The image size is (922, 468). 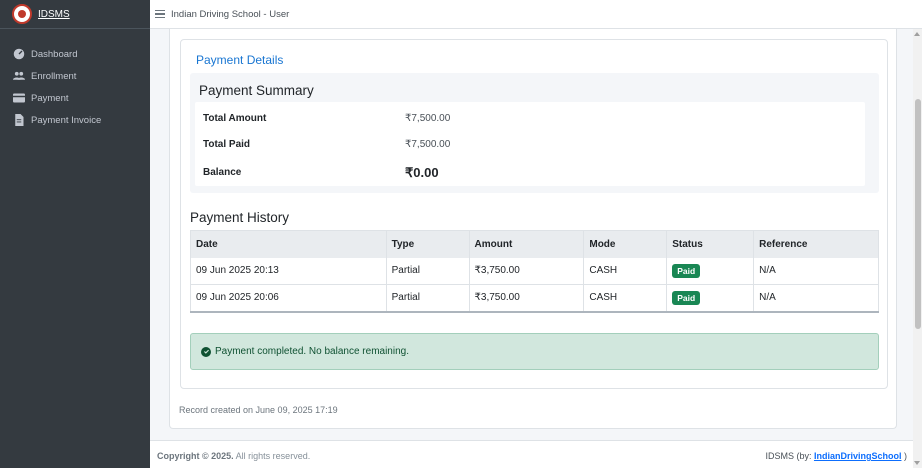 I want to click on check-circle-icon, so click(x=206, y=351).